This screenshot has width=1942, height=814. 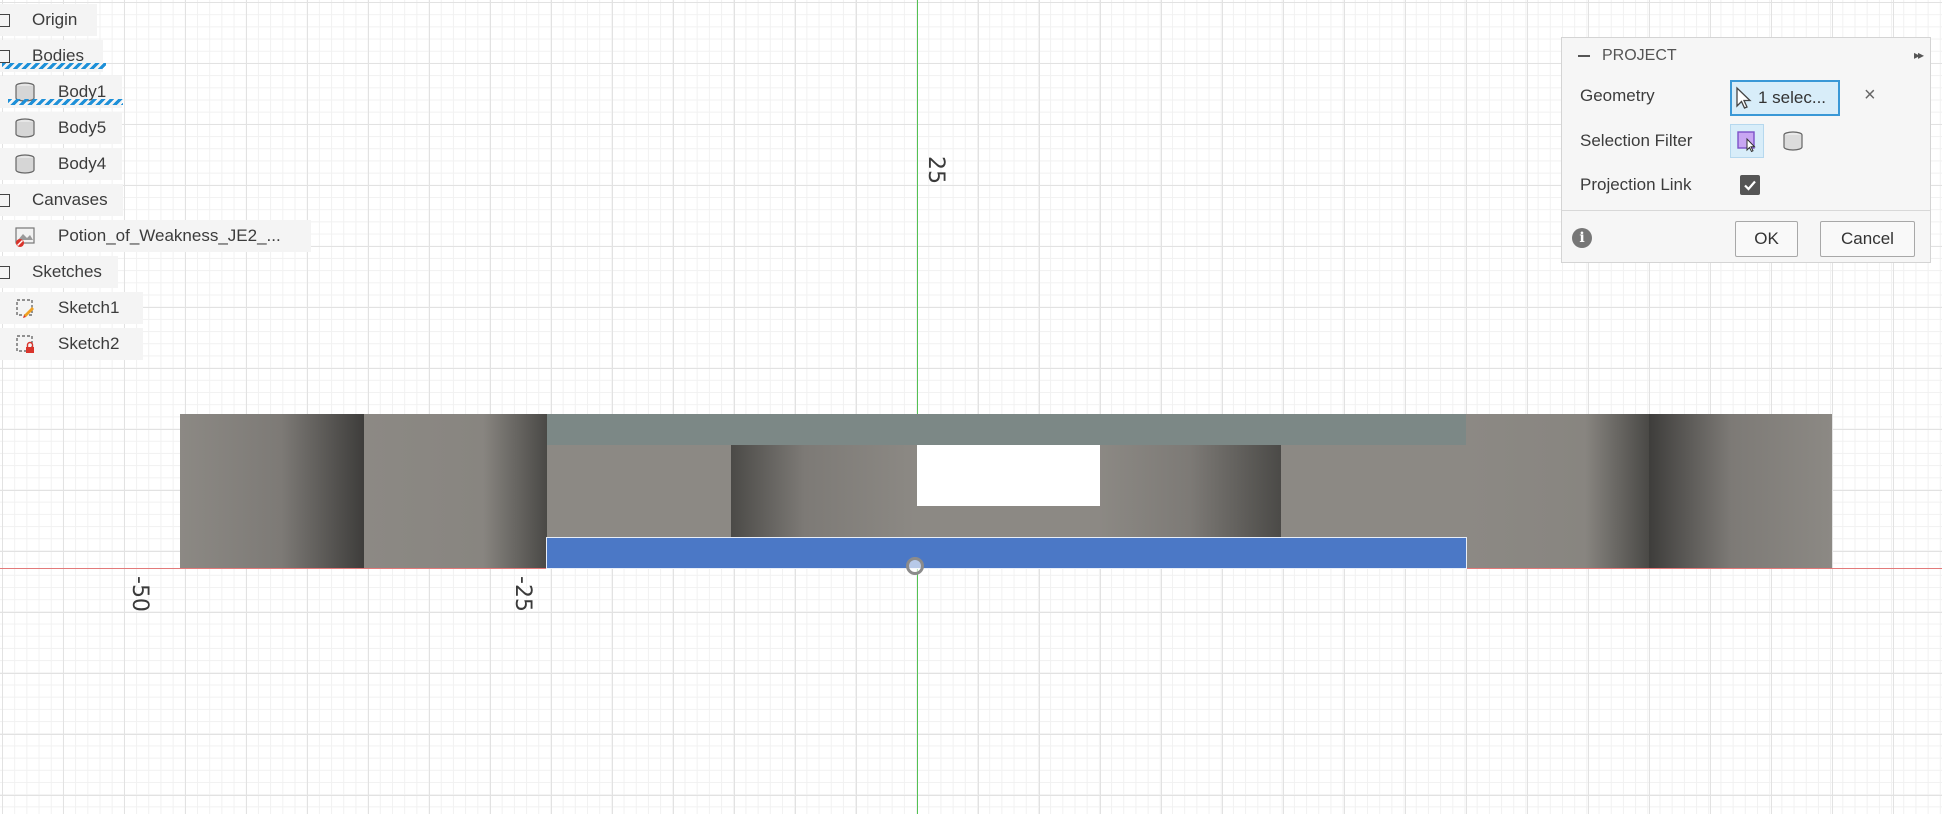 I want to click on tree-item-label: Origin, so click(x=55, y=19).